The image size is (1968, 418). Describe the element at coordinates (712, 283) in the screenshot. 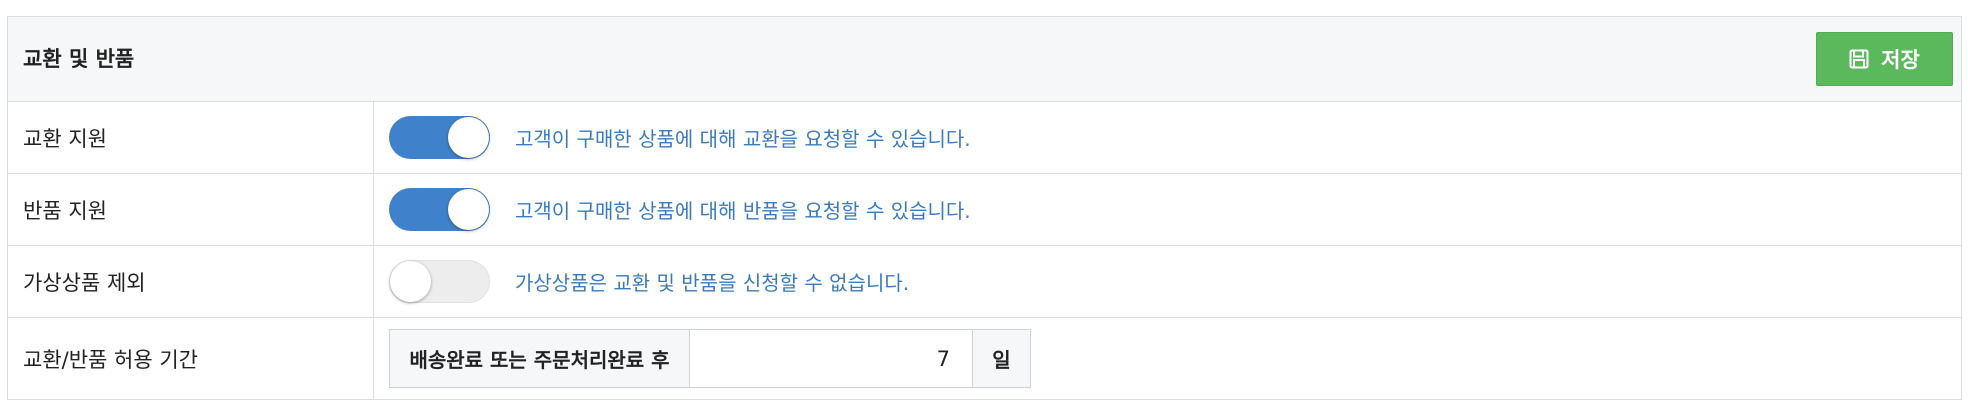

I see `exclude-virtual-description: 가상상품은 교환 및 반품을 신청할 수 없습니다.` at that location.